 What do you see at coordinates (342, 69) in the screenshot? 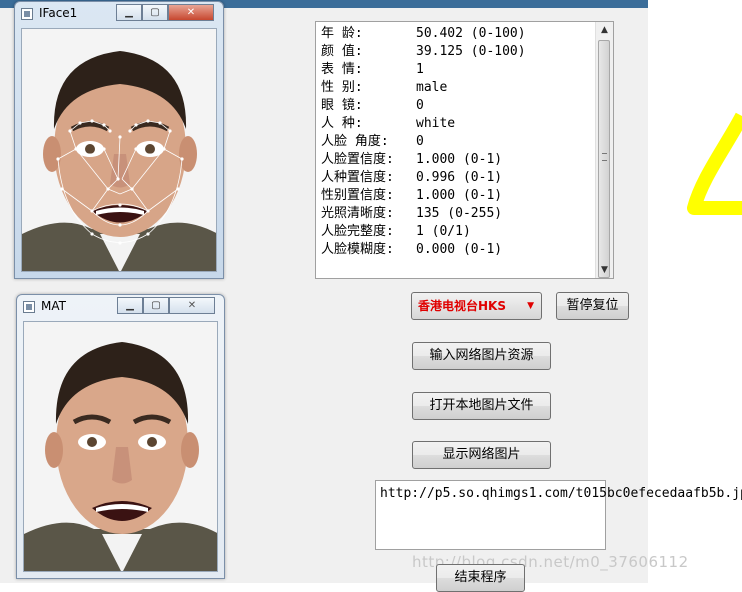
I see `attribute-label: 表 情:` at bounding box center [342, 69].